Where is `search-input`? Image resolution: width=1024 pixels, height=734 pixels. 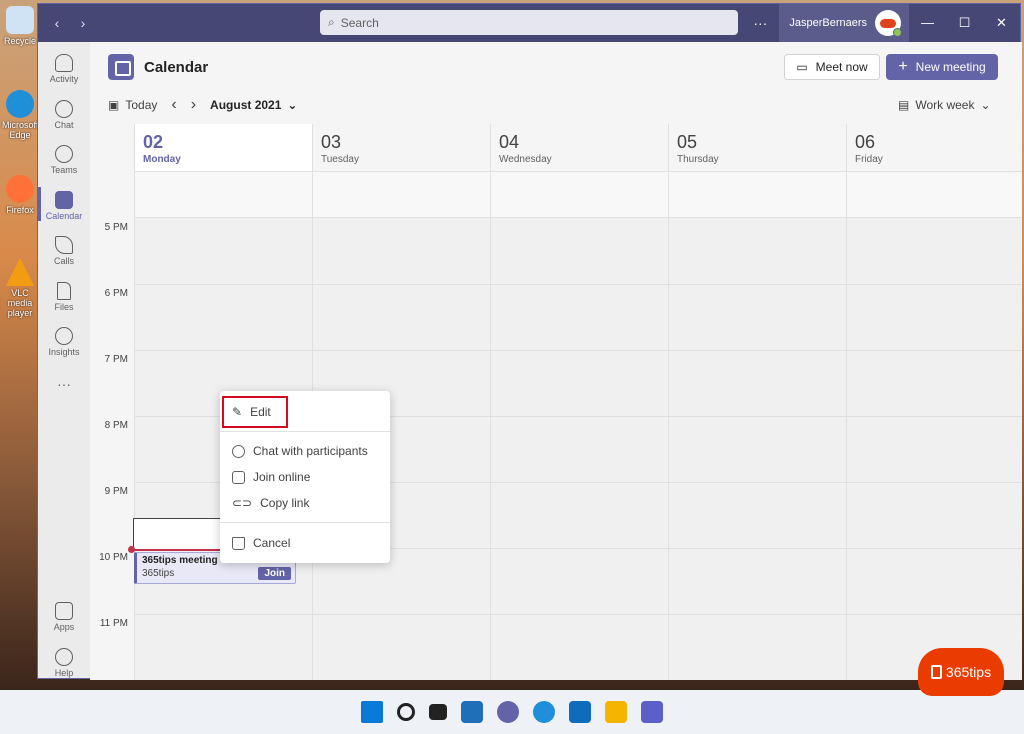
search-input is located at coordinates (520, 22).